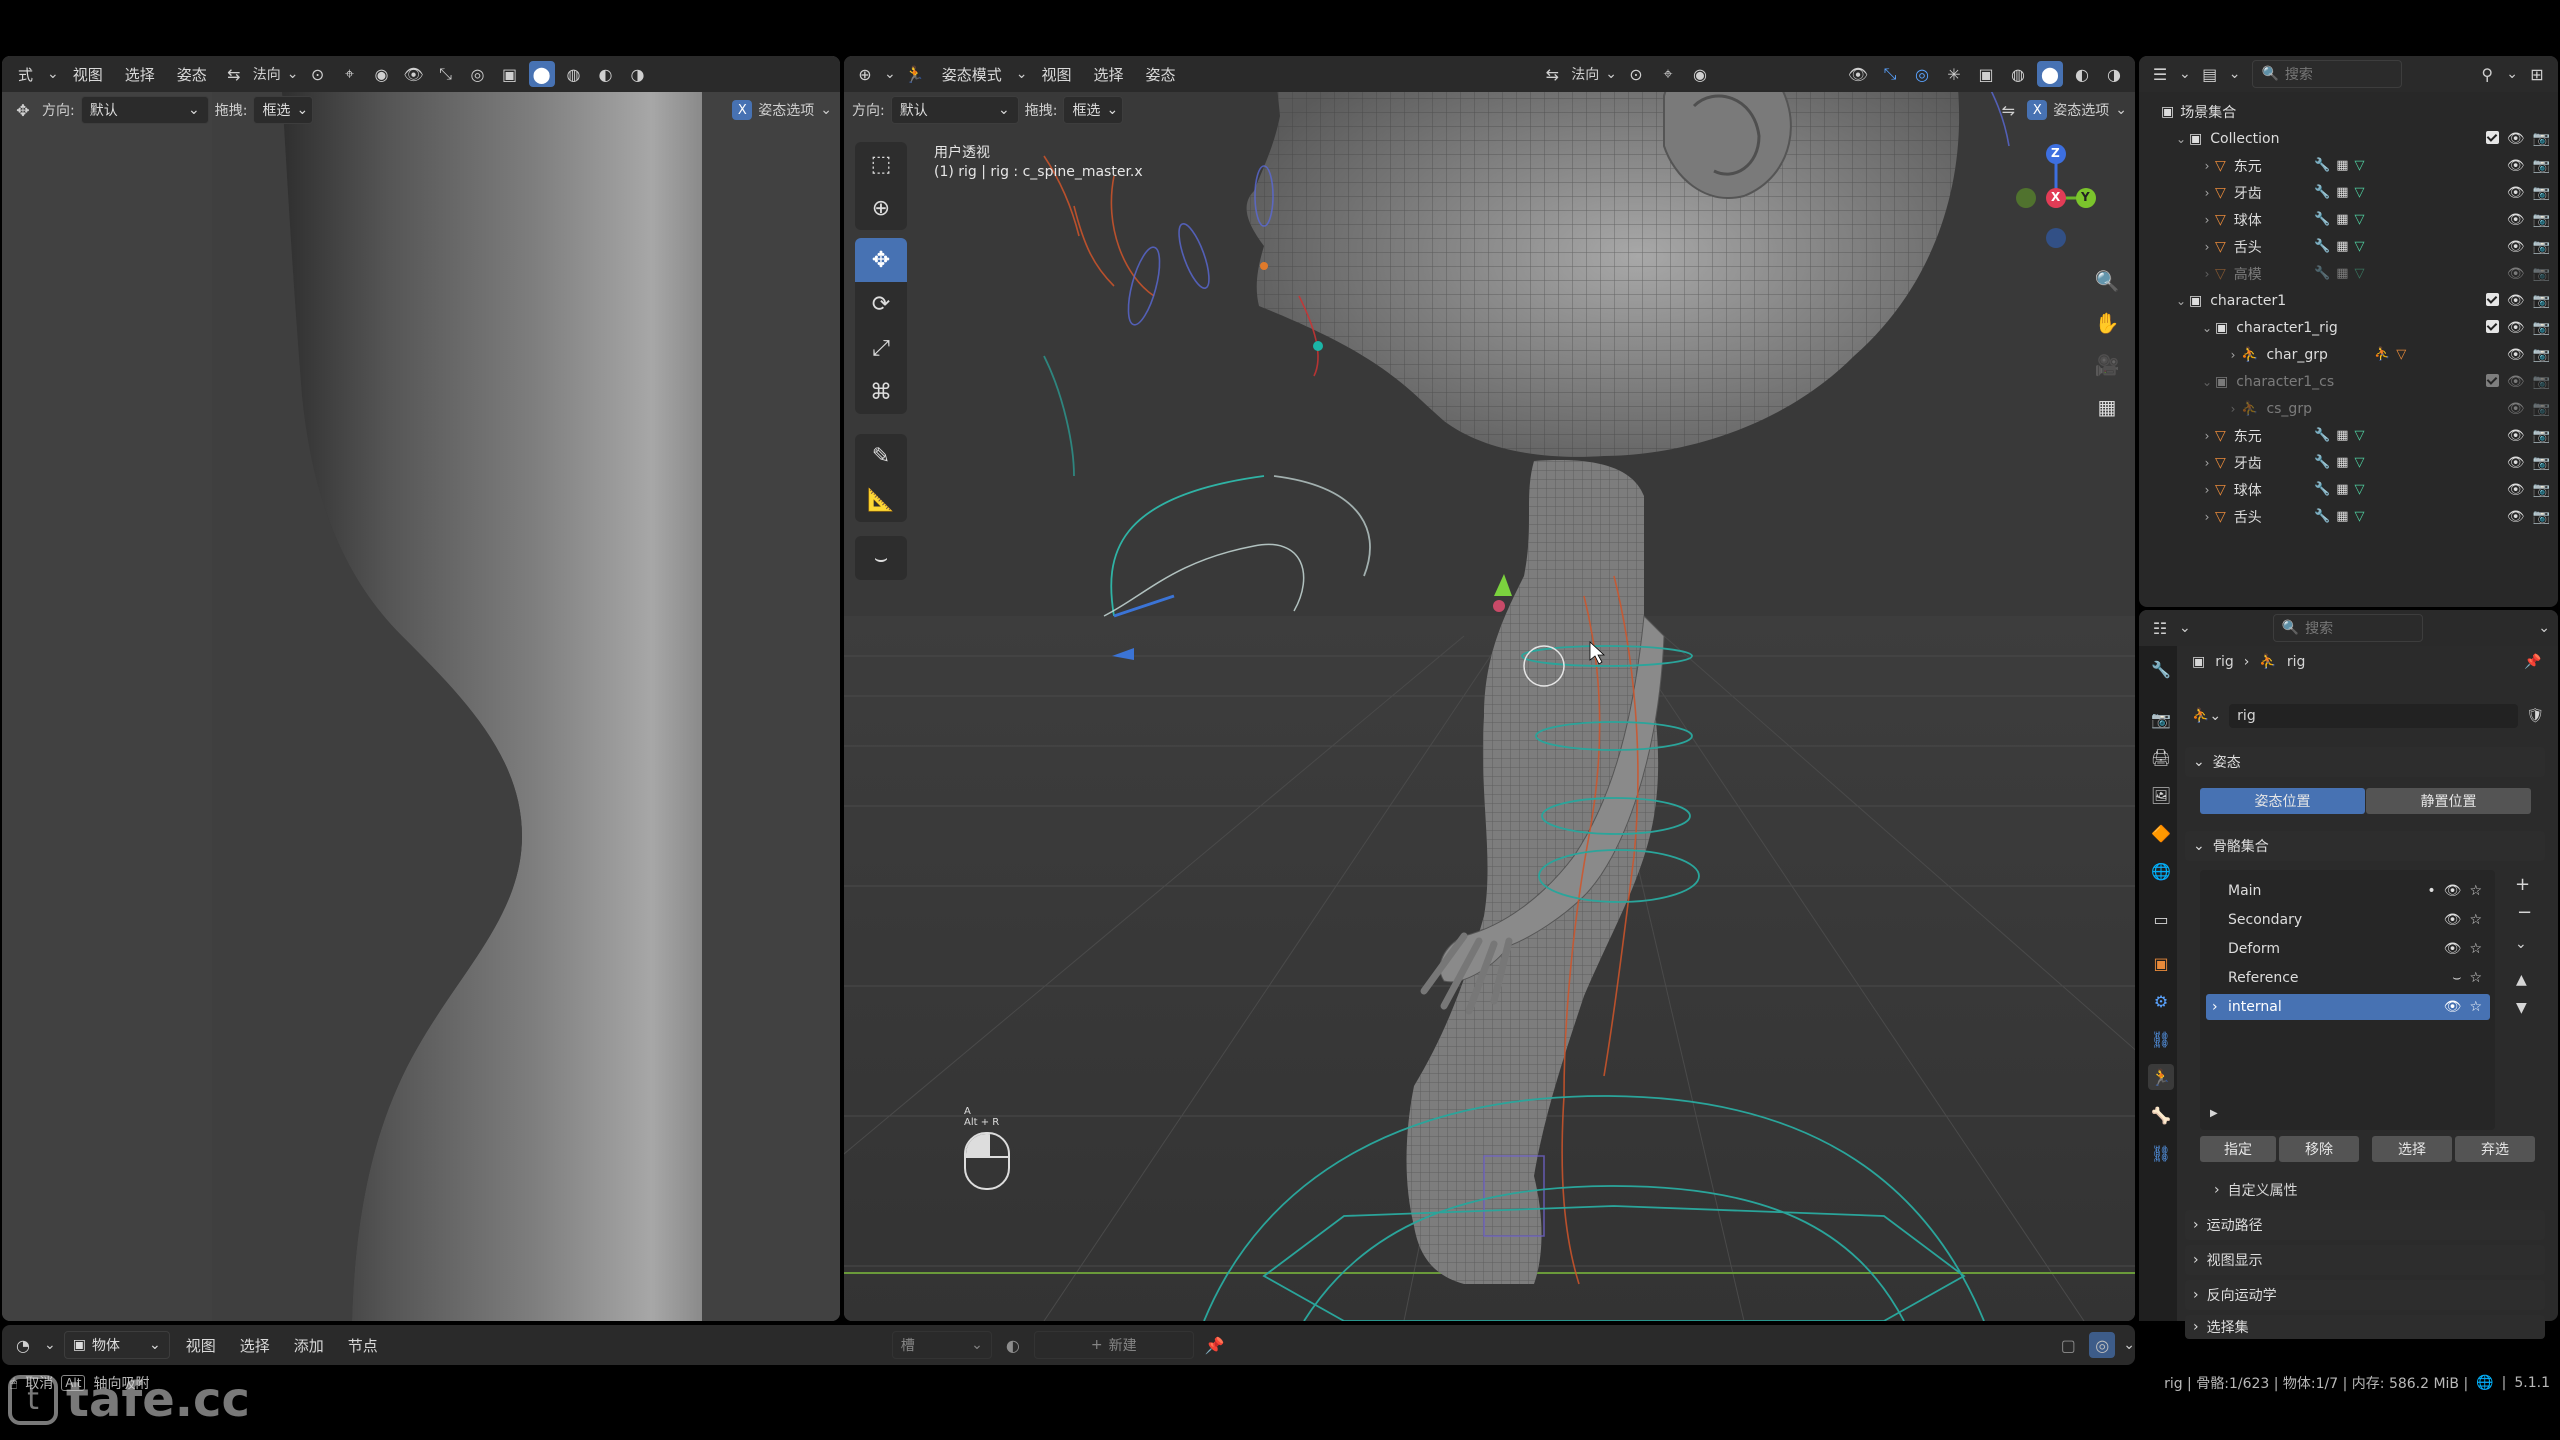 The image size is (2560, 1440). What do you see at coordinates (2348, 273) in the screenshot?
I see `outliner-row: › ▽ 高模 🔧 ▦ ▽ 👁 📷` at bounding box center [2348, 273].